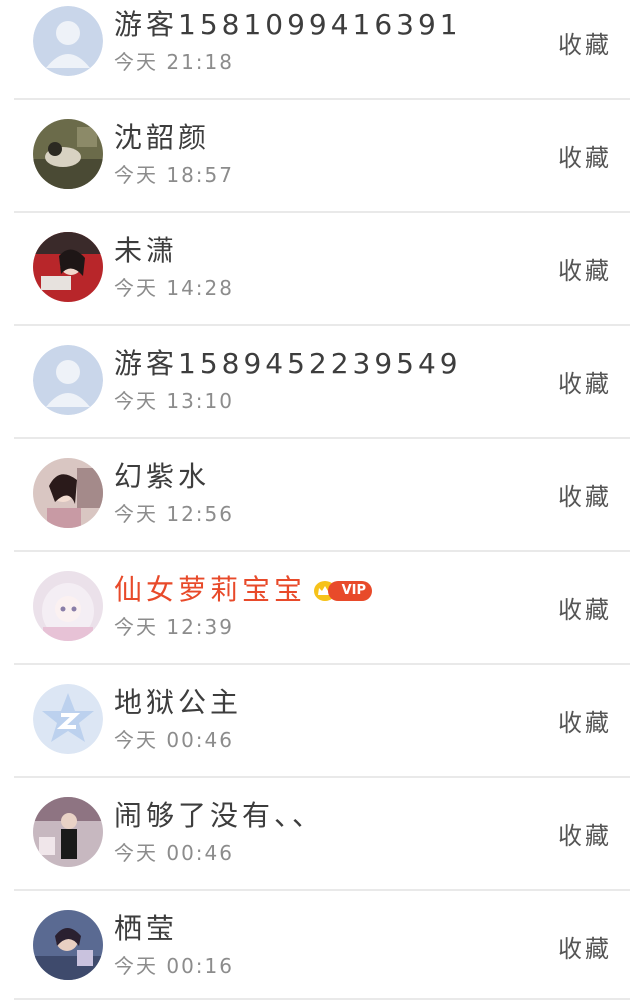 This screenshot has height=1003, width=640. What do you see at coordinates (320, 621) in the screenshot?
I see `list-item: 仙女萝莉宝宝 VIP 今天 12:39 收藏` at bounding box center [320, 621].